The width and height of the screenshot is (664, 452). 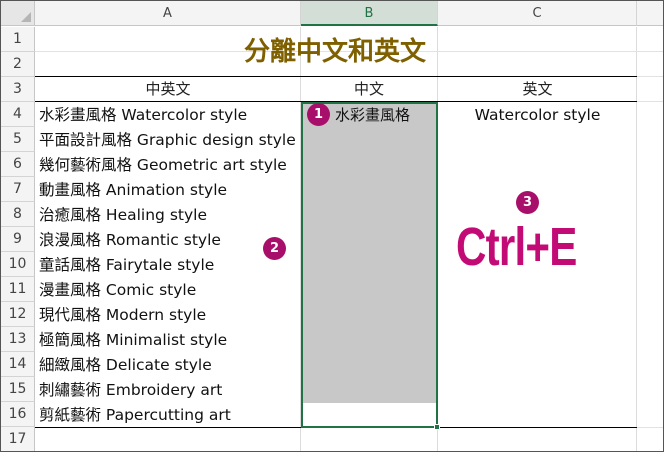 I want to click on shortcut-label: Ctrl+E, so click(x=516, y=247).